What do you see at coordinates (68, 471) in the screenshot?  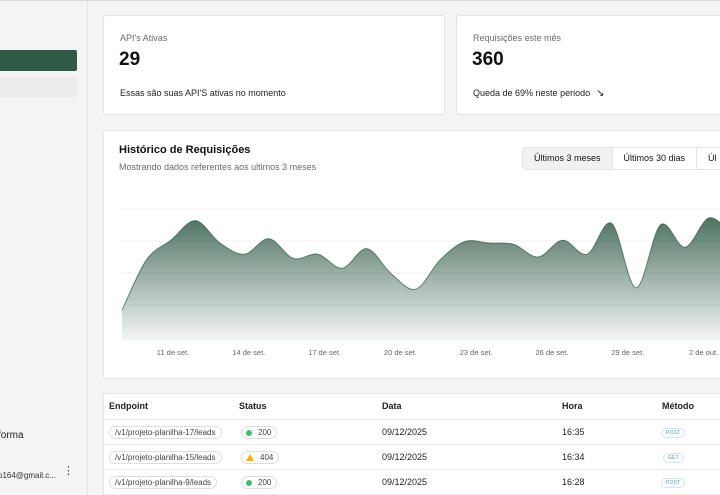 I see `more-options-icon: ⋮` at bounding box center [68, 471].